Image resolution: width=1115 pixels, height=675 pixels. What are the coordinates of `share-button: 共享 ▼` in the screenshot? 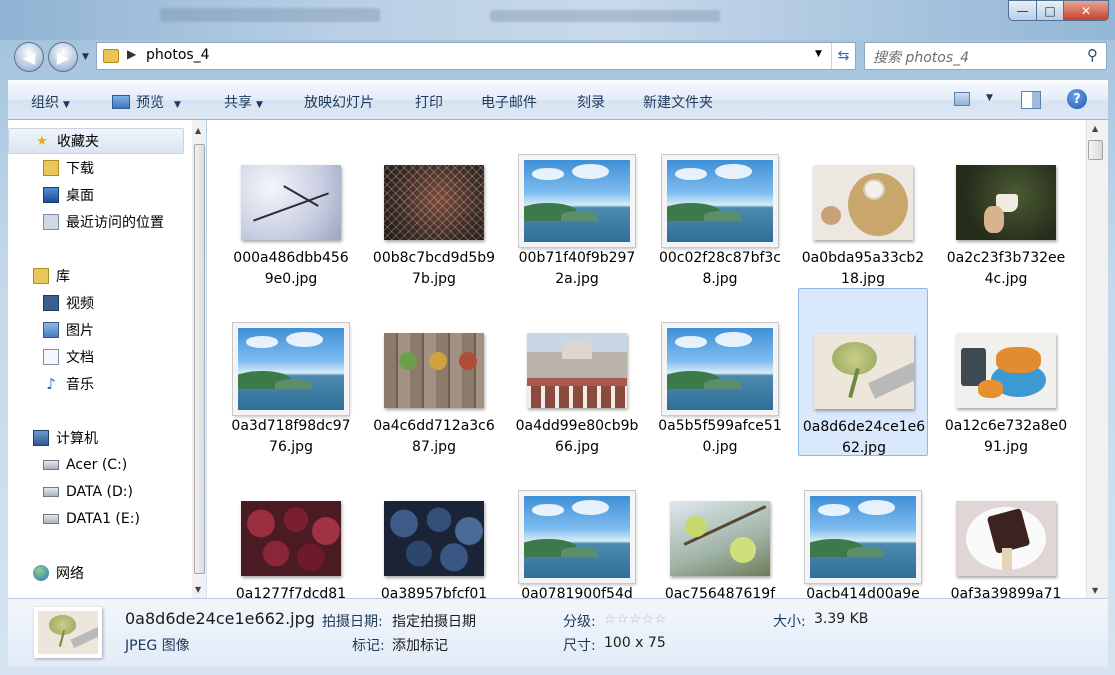 It's located at (243, 102).